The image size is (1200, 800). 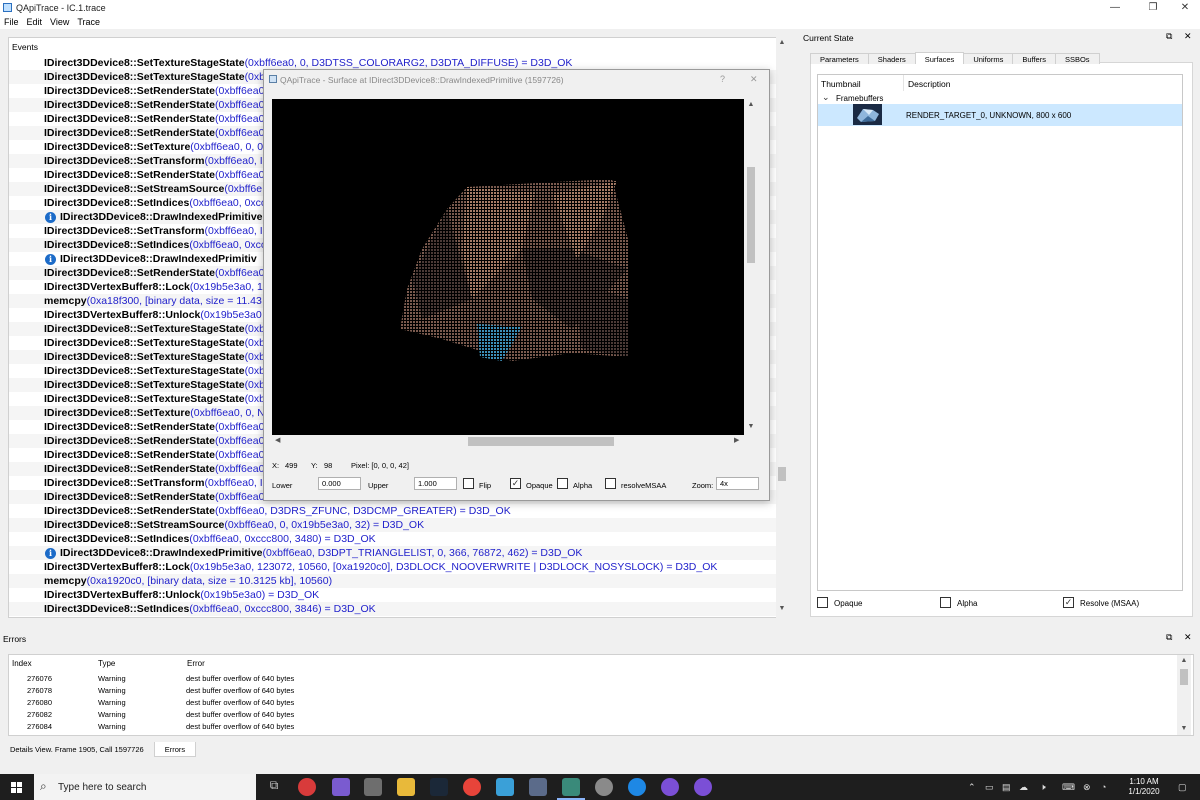 What do you see at coordinates (1103, 787) in the screenshot?
I see `tray-wifi-icon: ◔` at bounding box center [1103, 787].